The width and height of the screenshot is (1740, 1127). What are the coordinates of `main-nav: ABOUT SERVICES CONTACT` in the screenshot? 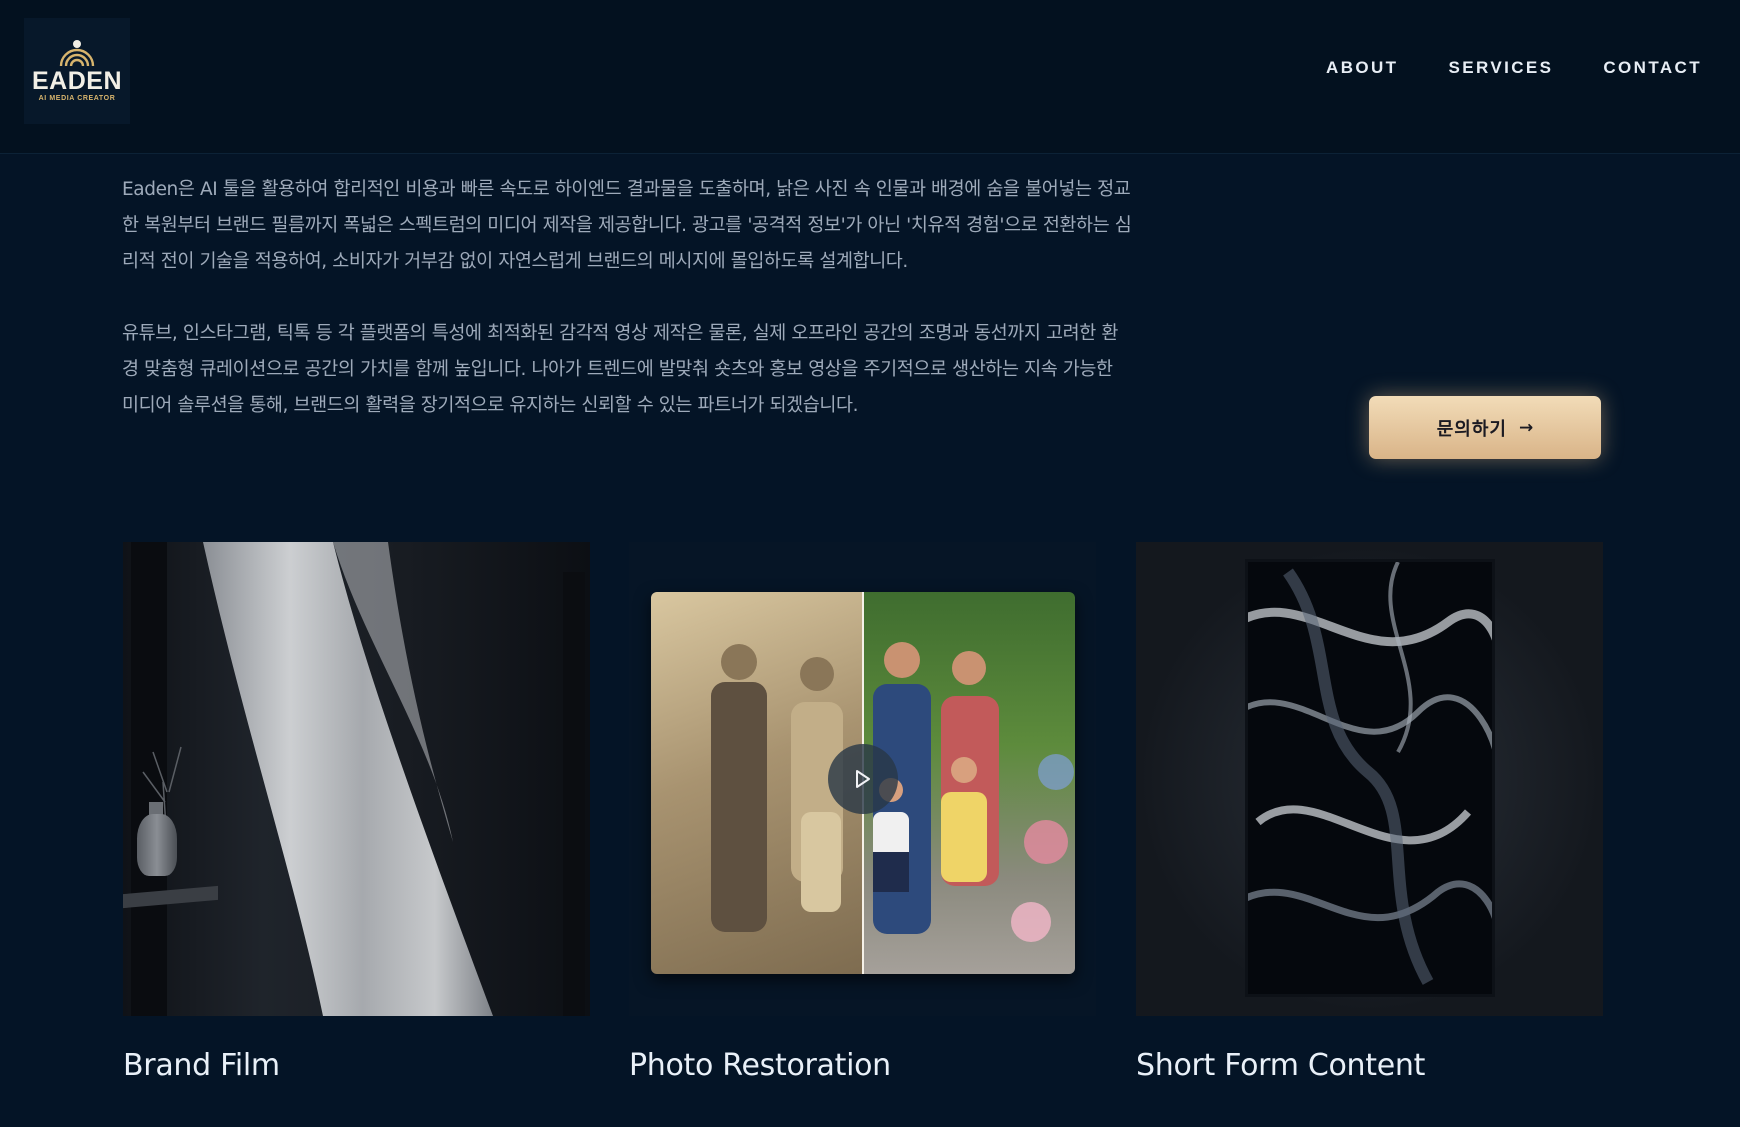 It's located at (1514, 68).